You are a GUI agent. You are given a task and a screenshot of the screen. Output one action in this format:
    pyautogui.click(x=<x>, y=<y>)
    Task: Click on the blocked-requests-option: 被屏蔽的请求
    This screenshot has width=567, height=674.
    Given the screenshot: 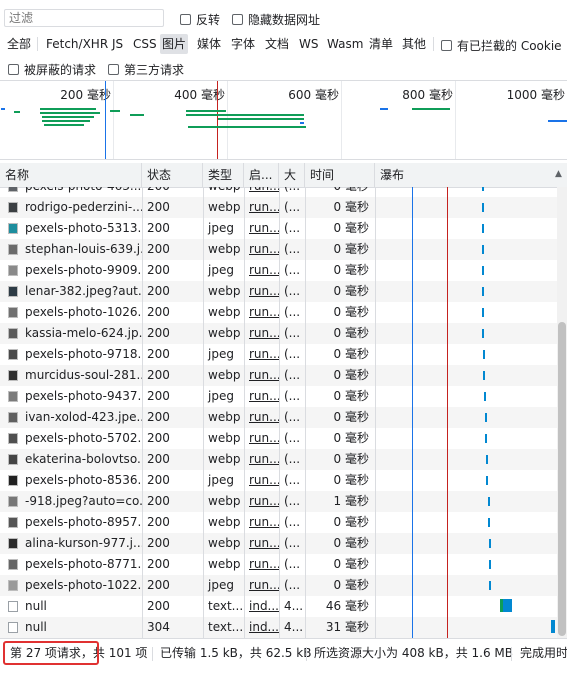 What is the action you would take?
    pyautogui.click(x=52, y=69)
    